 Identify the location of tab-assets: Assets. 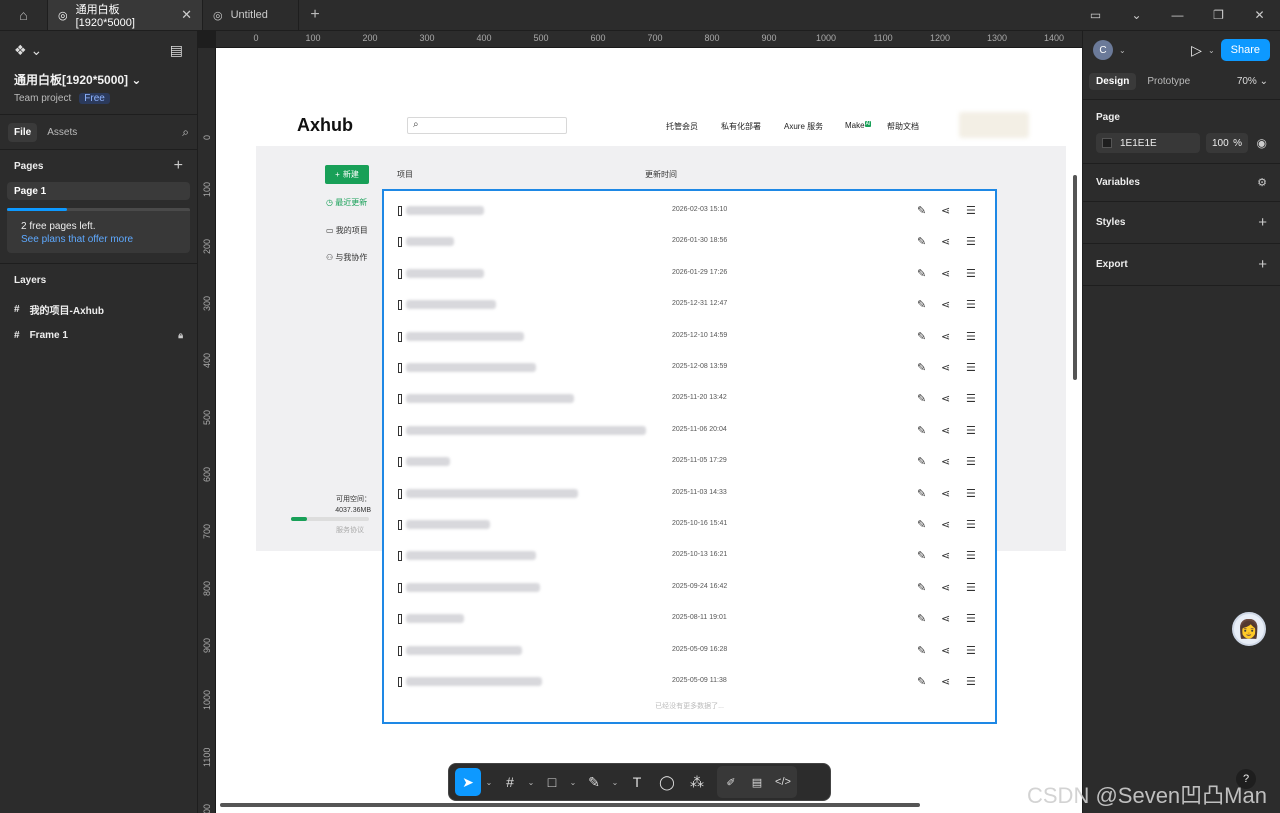
(62, 132).